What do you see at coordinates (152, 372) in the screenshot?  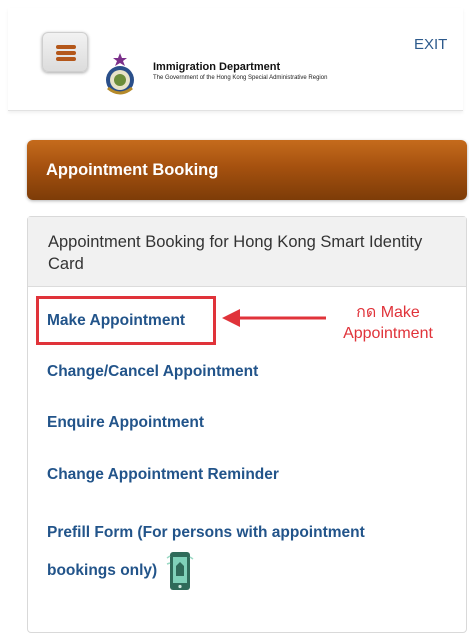 I see `change-cancel-appointment-link: Change/Cancel Appointment` at bounding box center [152, 372].